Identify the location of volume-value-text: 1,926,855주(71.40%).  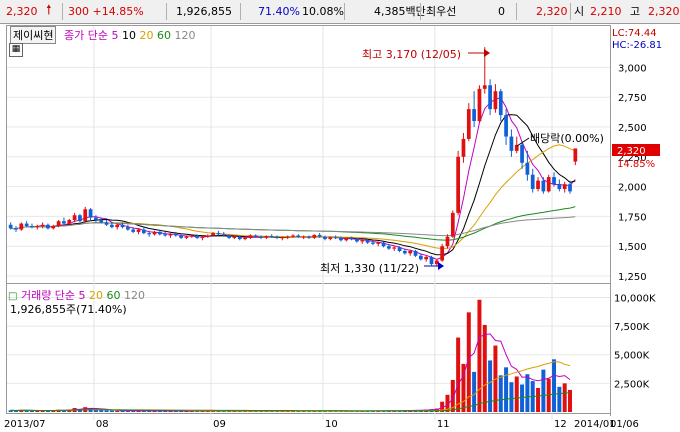
(68, 309).